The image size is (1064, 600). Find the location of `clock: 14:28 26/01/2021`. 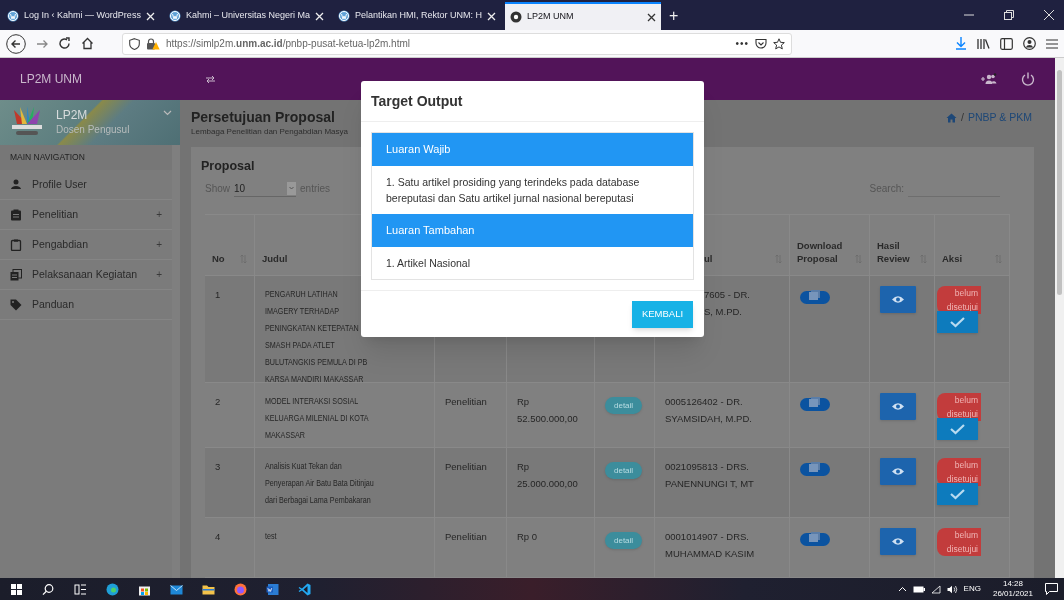

clock: 14:28 26/01/2021 is located at coordinates (1012, 589).